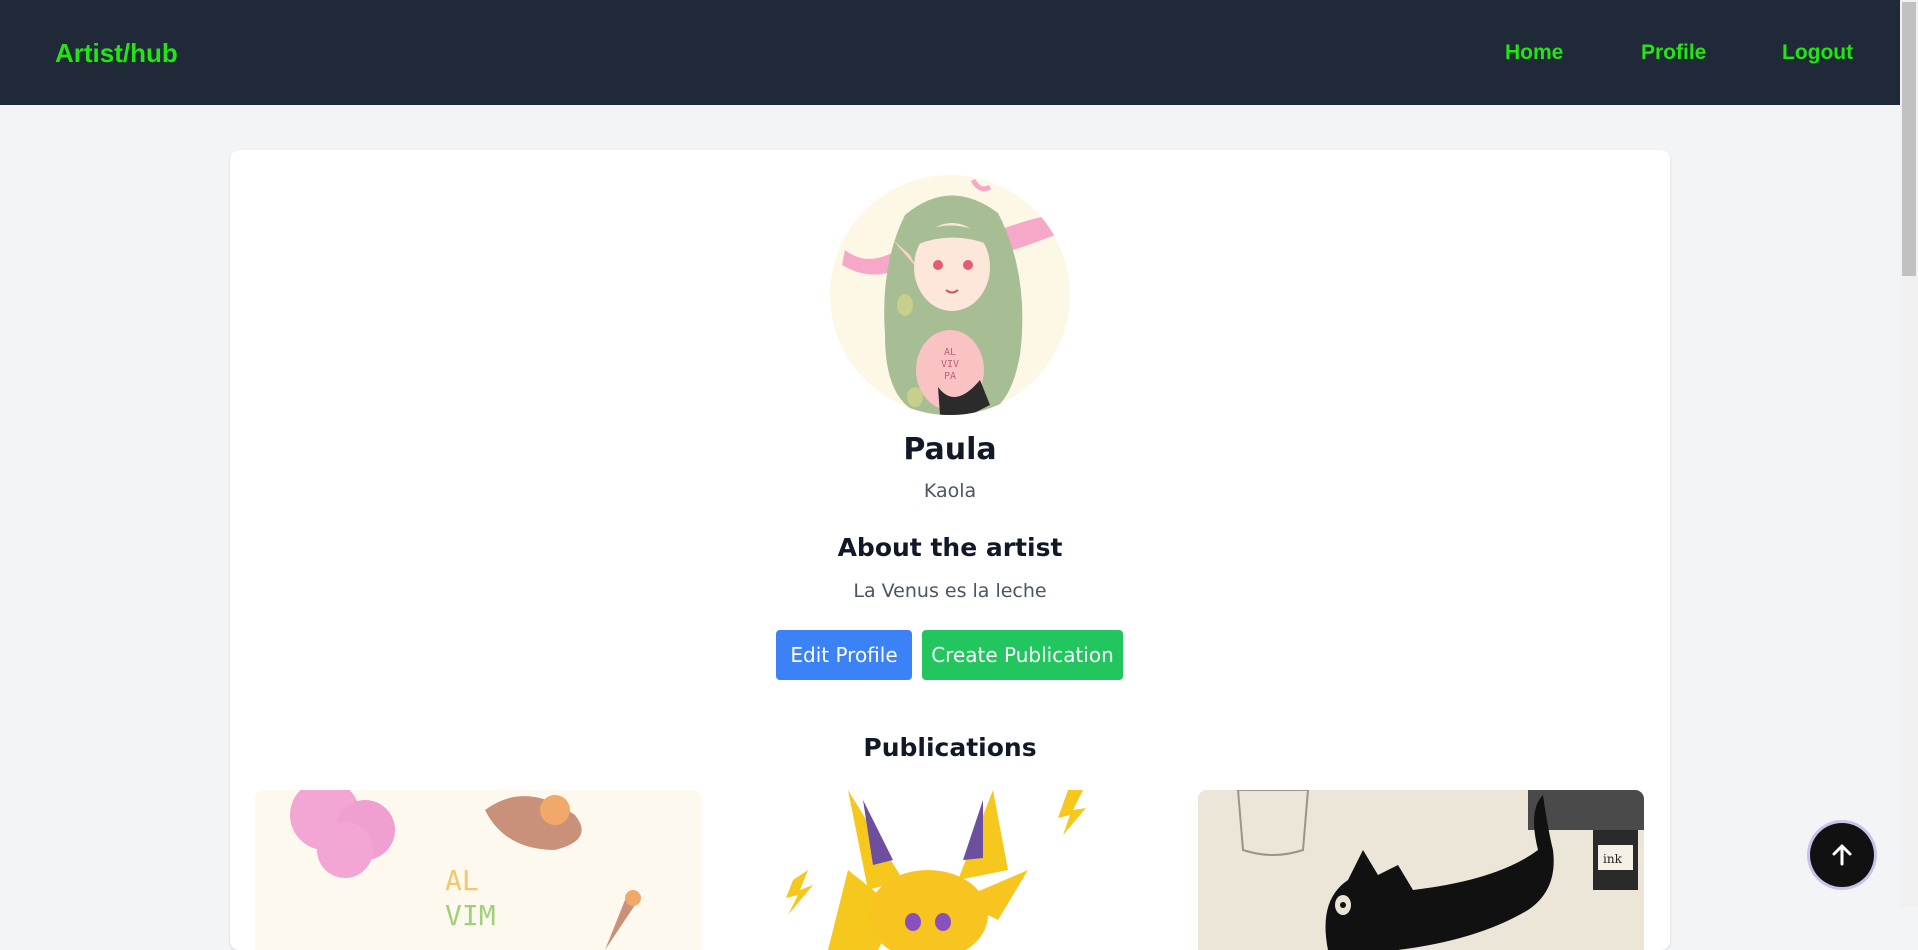 The width and height of the screenshot is (1918, 950). I want to click on brand-logo: Artist/hub, so click(116, 53).